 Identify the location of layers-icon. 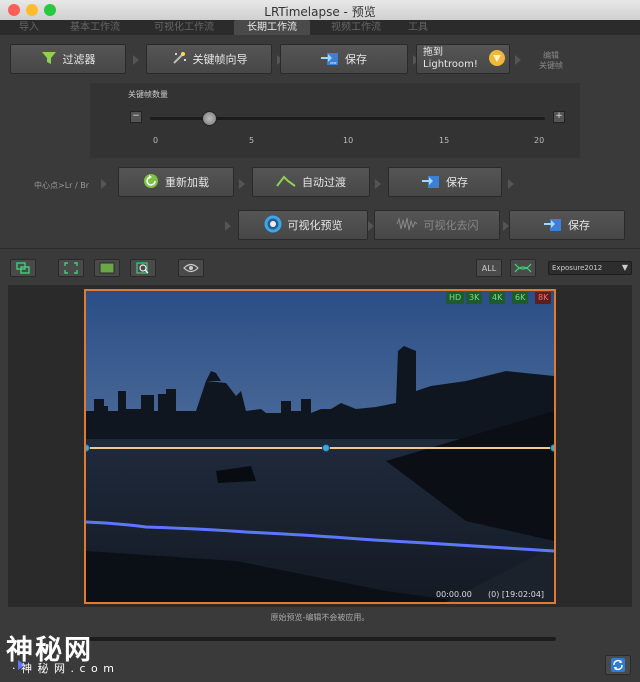
(23, 268).